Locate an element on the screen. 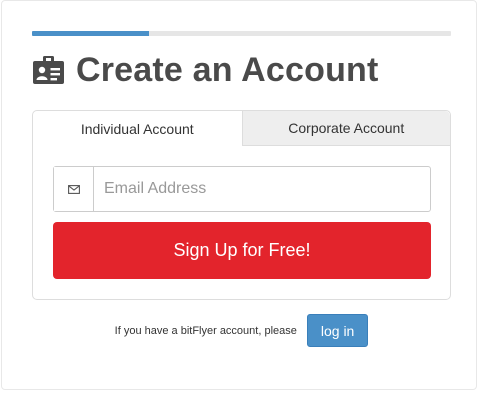  tab-individual-account: Individual Account is located at coordinates (137, 128).